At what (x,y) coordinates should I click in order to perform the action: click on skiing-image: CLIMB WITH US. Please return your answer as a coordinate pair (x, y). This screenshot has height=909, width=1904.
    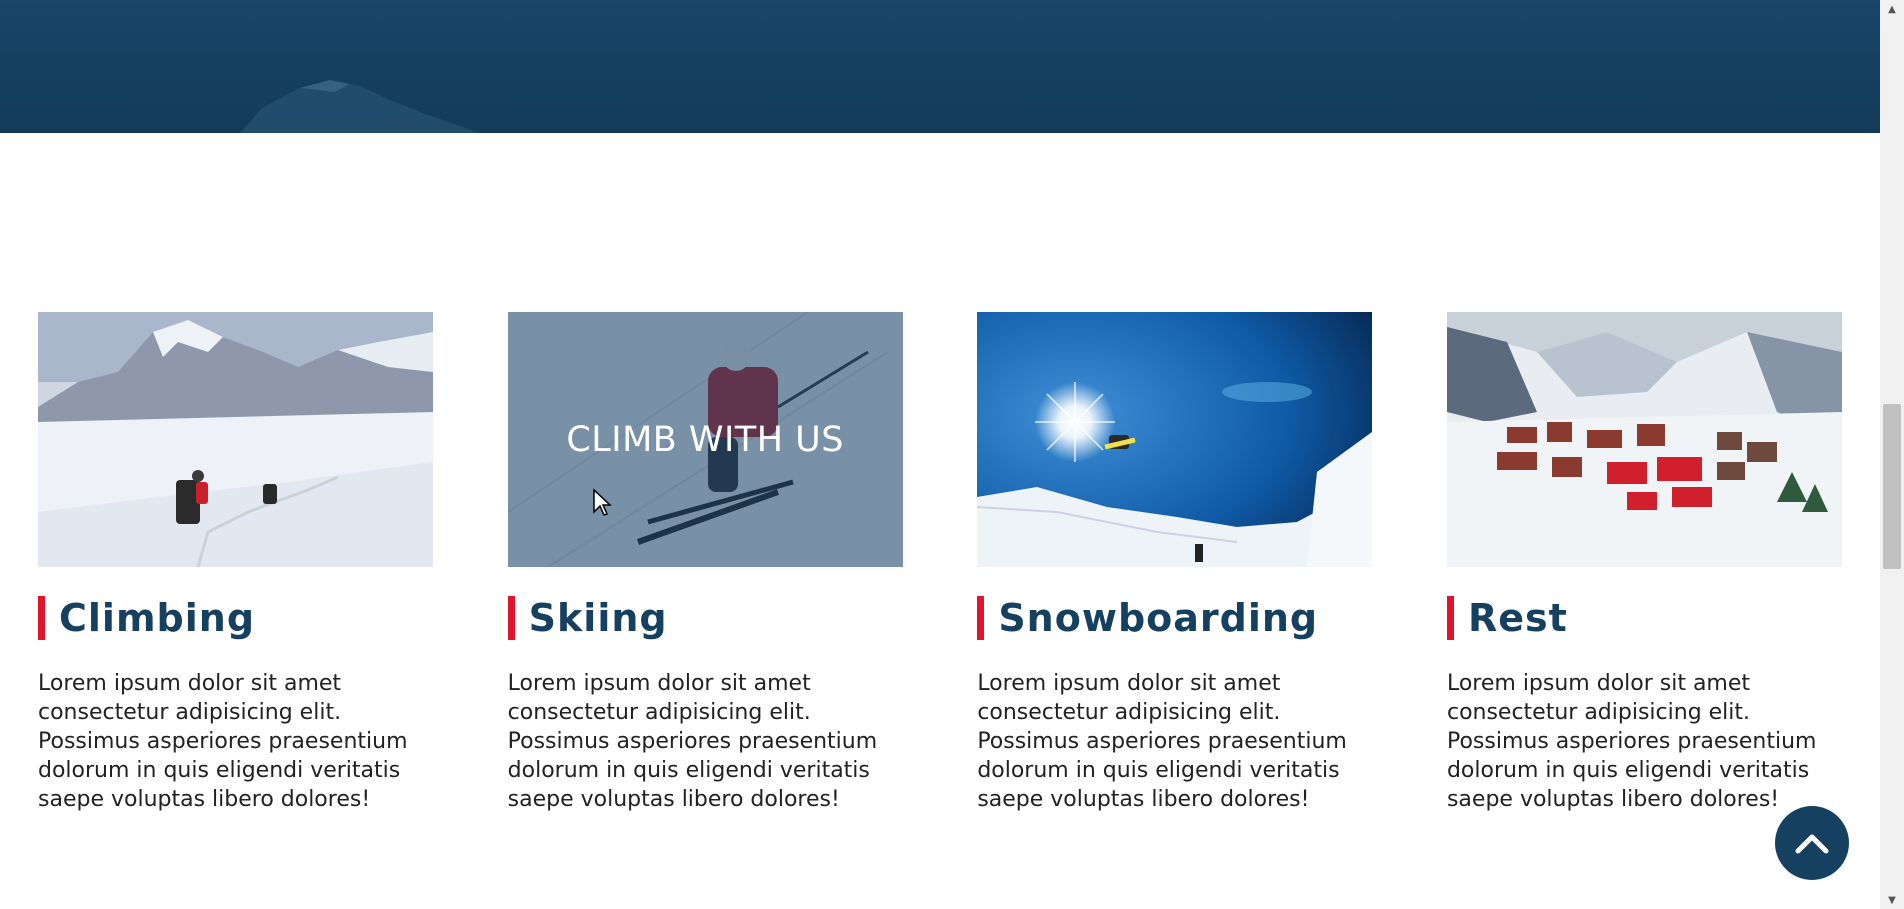
    Looking at the image, I should click on (705, 439).